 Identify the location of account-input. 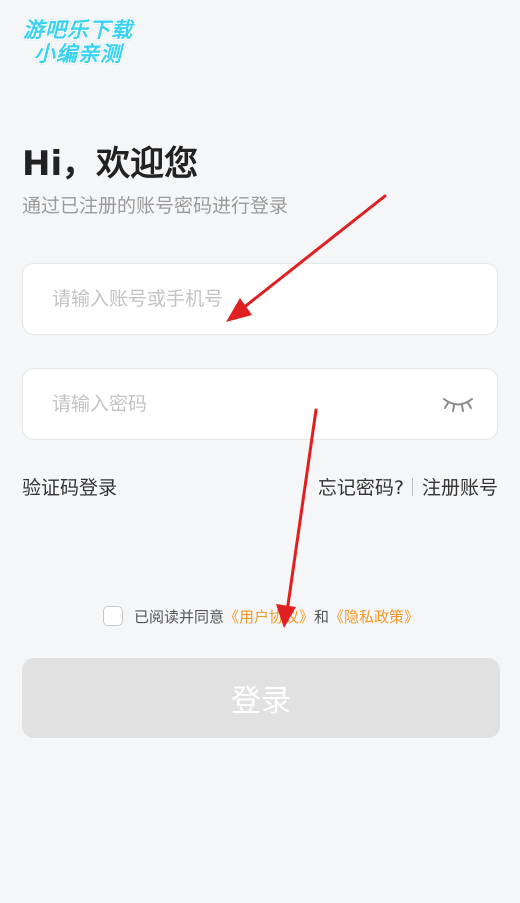
(242, 299).